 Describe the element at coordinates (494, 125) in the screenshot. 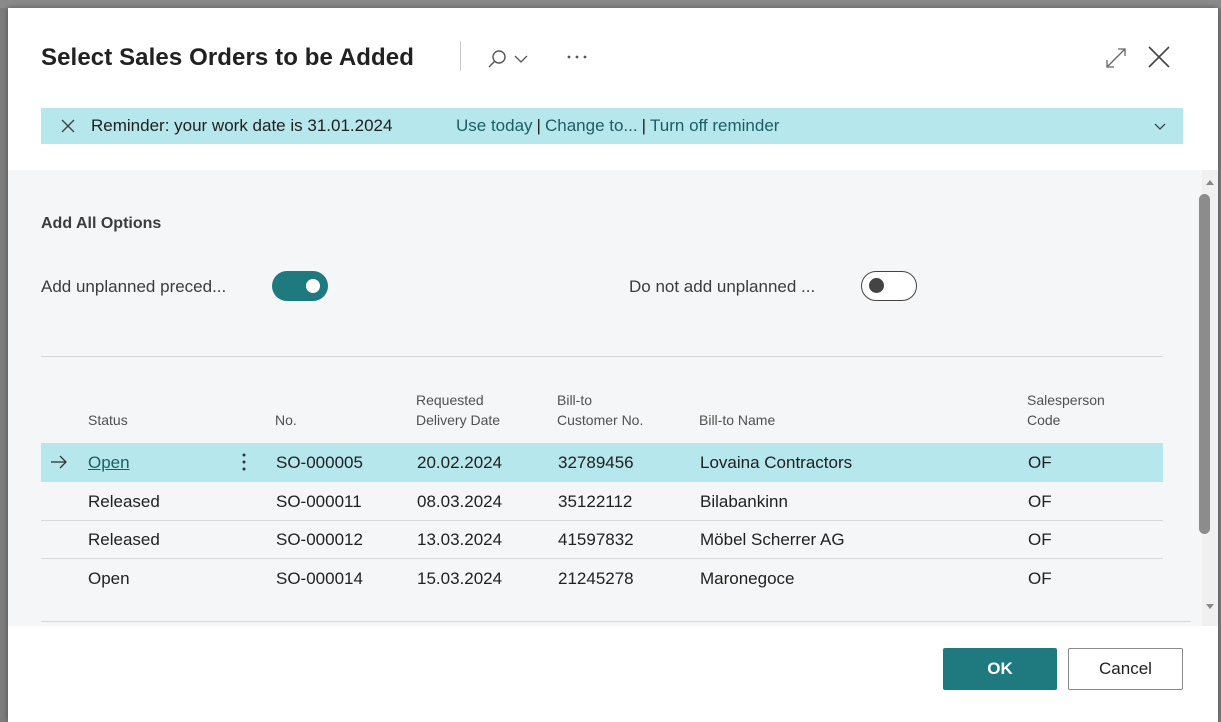

I see `use-today-link: Use today` at that location.